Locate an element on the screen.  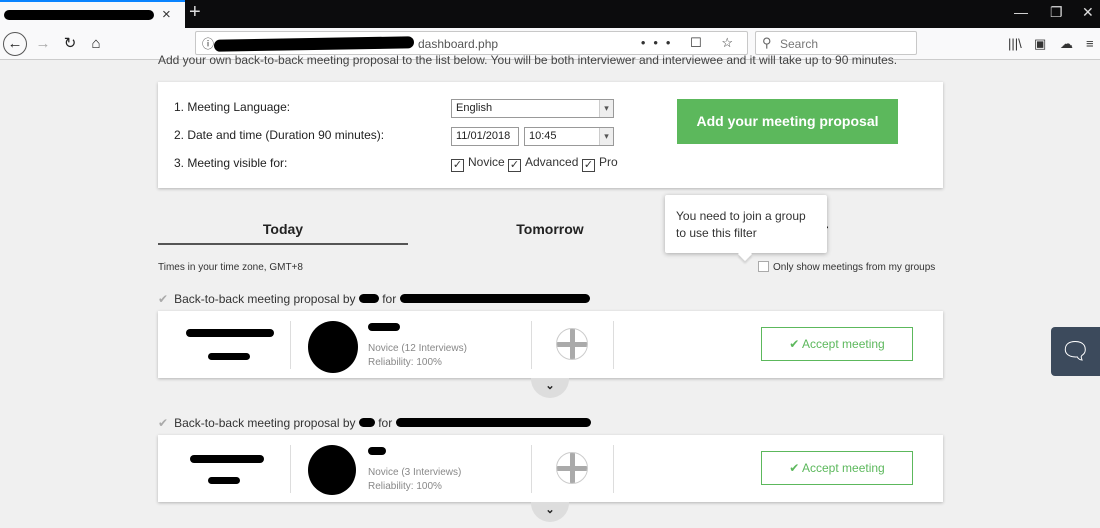
user-level: Novice (12 Interviews) is located at coordinates (417, 348).